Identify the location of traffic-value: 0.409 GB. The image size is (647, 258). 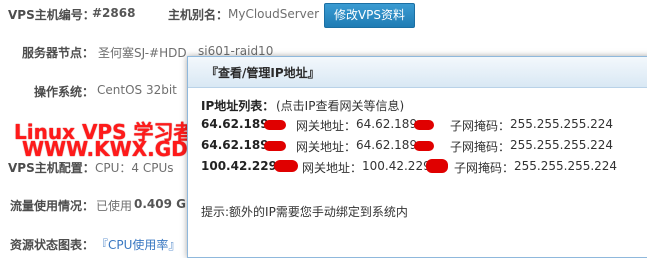
(165, 204).